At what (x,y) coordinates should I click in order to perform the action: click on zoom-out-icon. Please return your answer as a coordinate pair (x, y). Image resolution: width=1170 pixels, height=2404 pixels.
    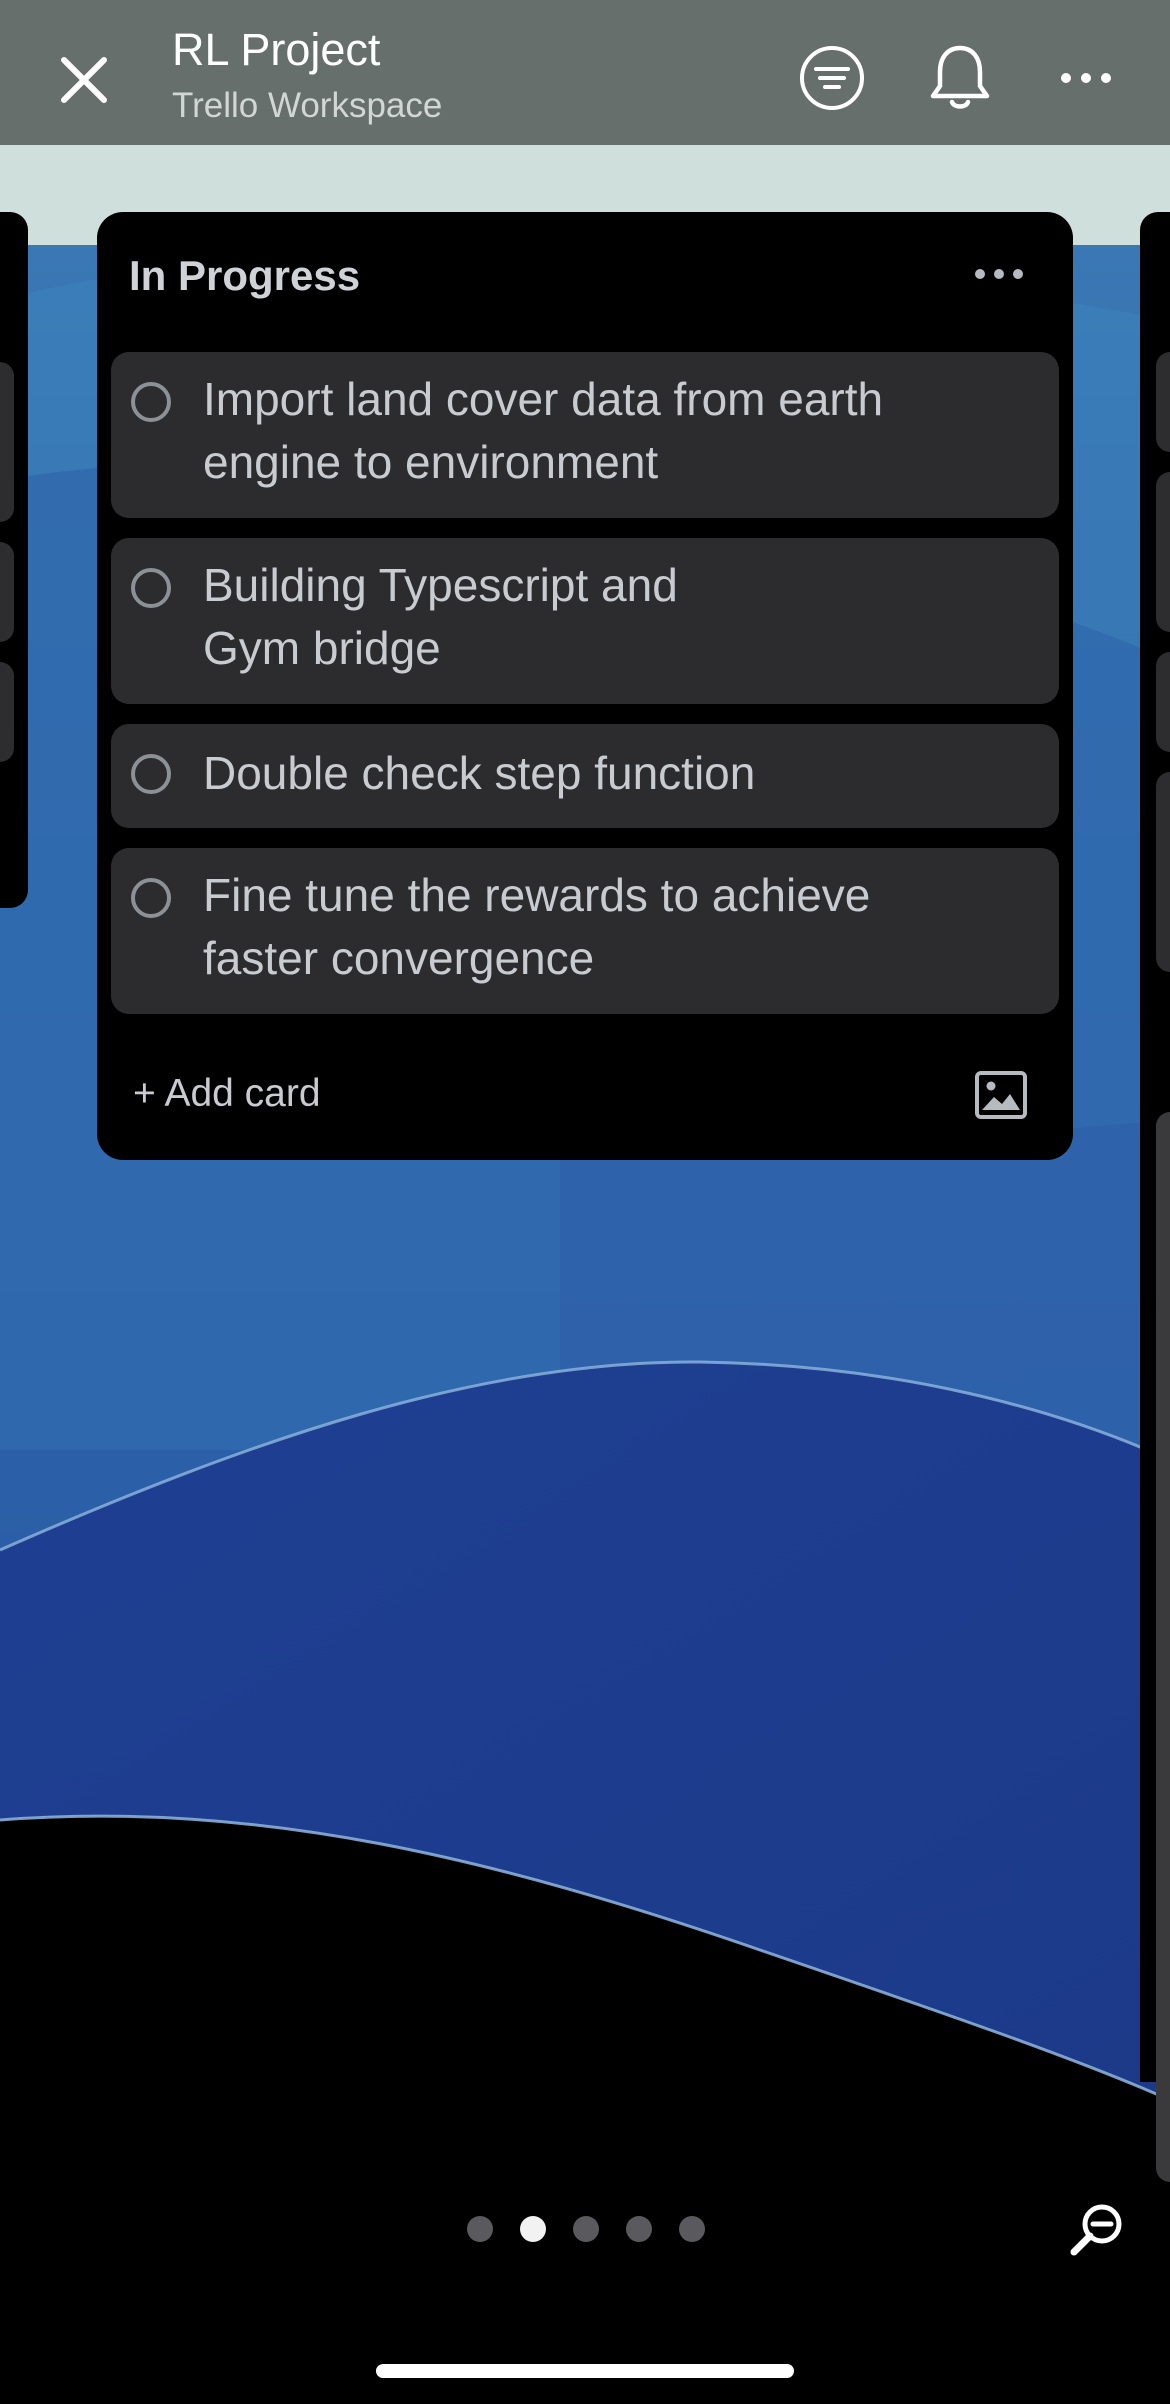
    Looking at the image, I should click on (1096, 2230).